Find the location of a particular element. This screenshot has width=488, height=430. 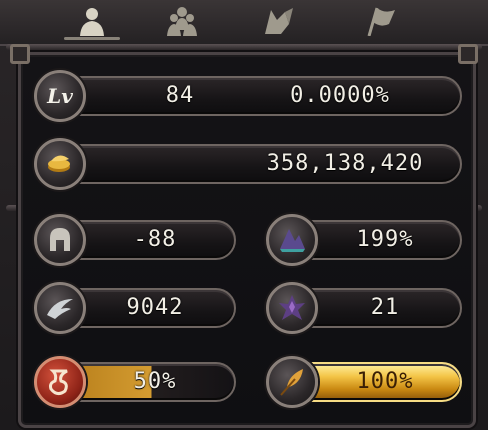

crit-badge is located at coordinates (292, 308).